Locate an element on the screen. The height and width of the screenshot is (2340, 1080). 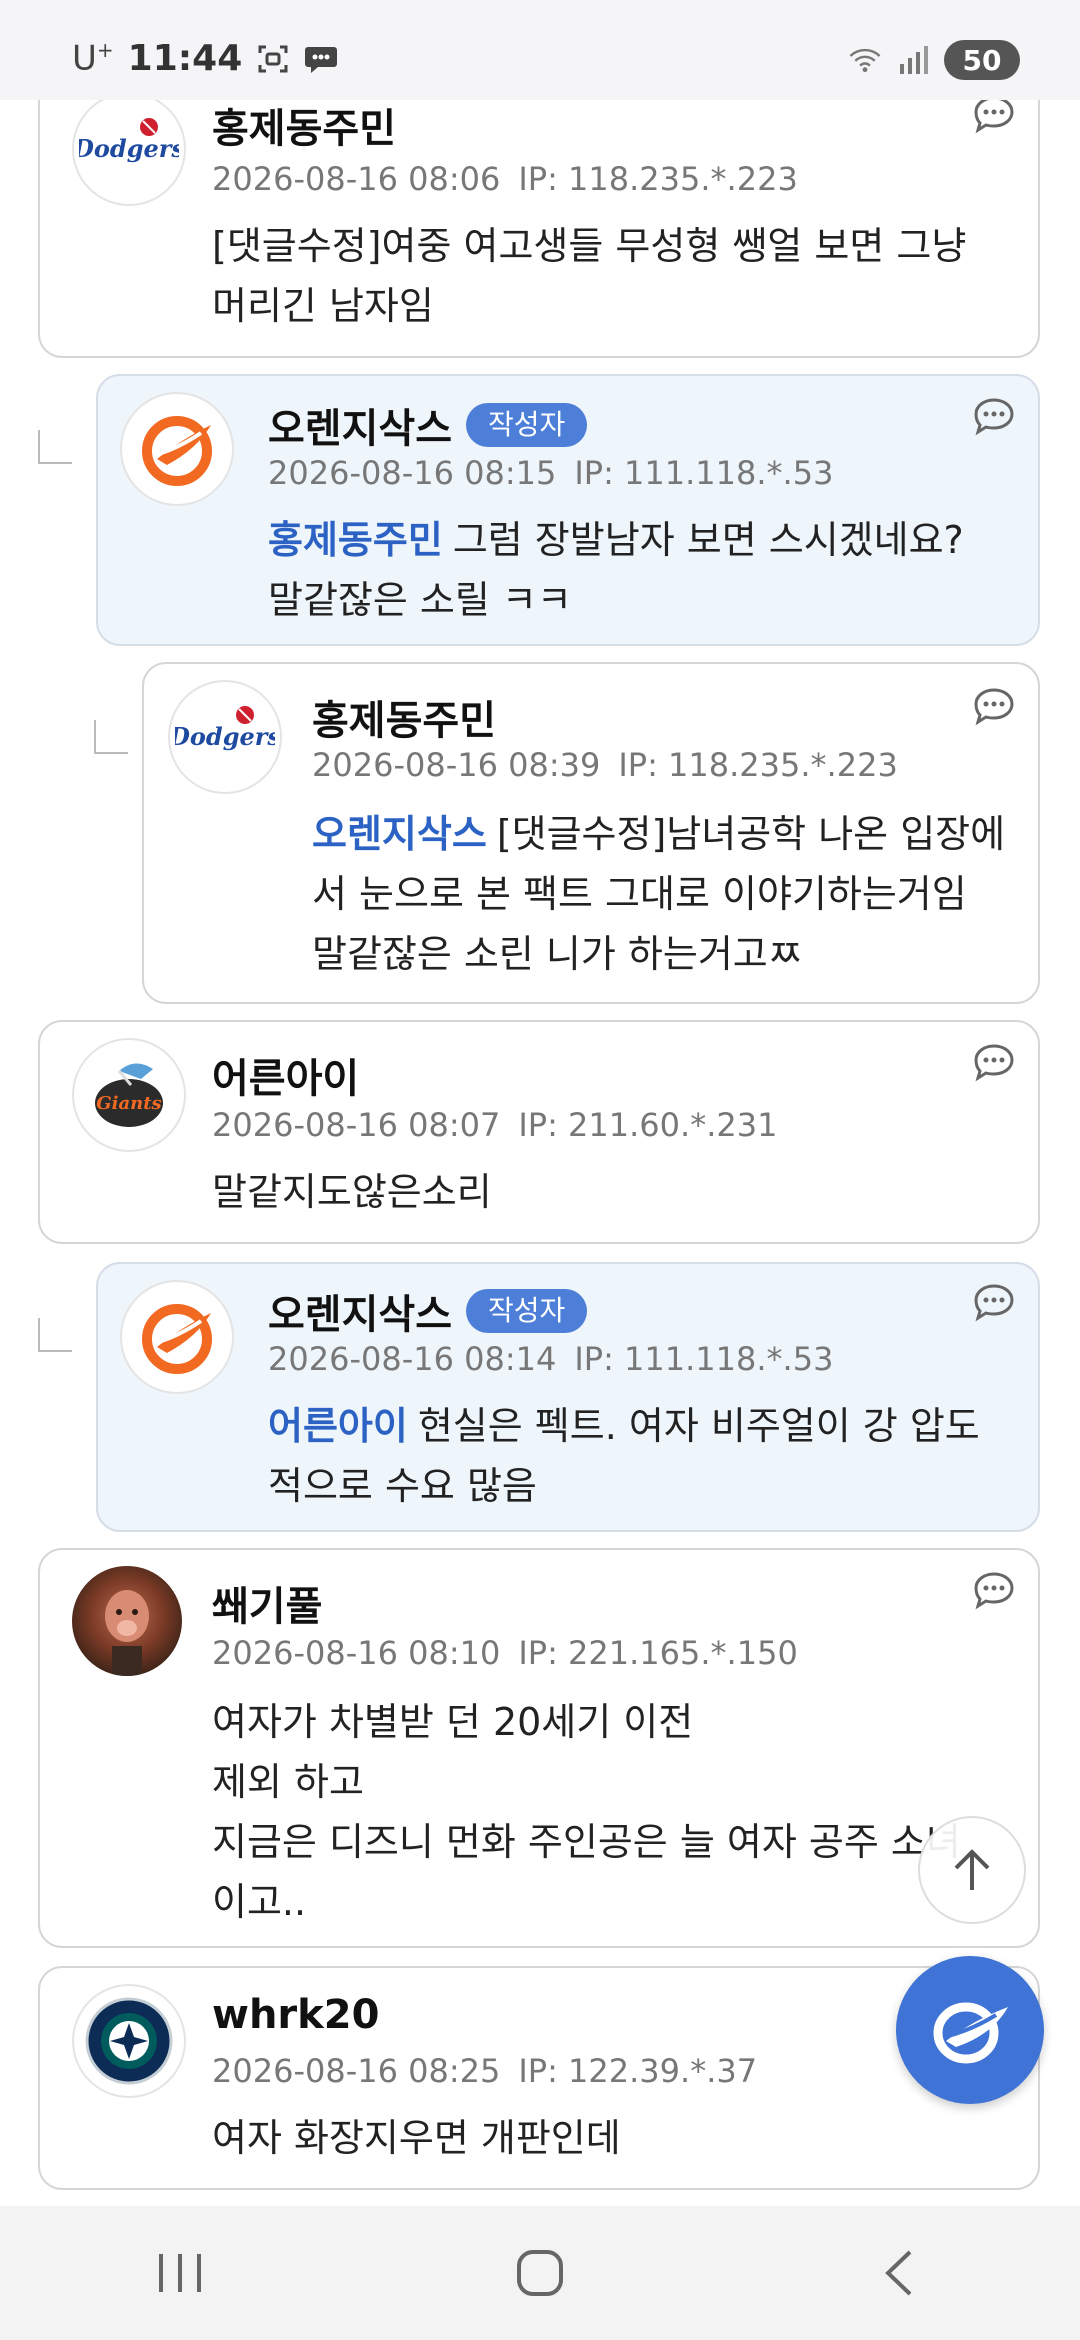
comment-line: 여자가 차별받 던 20세기 이전 is located at coordinates (453, 1722).